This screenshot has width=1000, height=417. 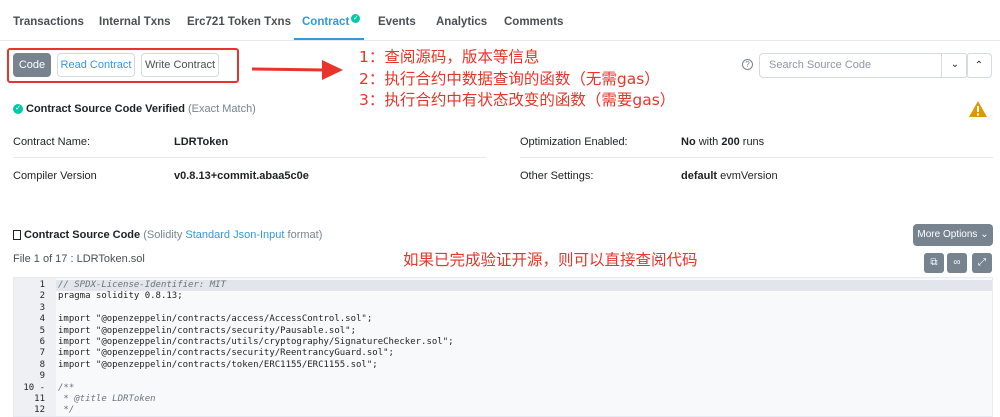 What do you see at coordinates (747, 64) in the screenshot?
I see `help-icon: ?` at bounding box center [747, 64].